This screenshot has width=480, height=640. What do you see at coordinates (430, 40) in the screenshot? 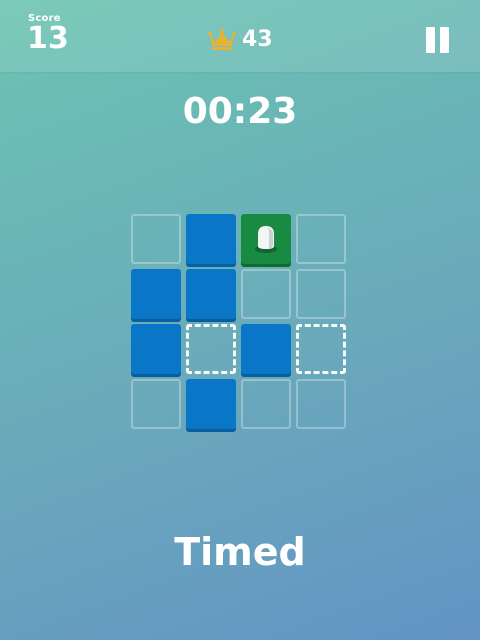
I see `pause-icon` at bounding box center [430, 40].